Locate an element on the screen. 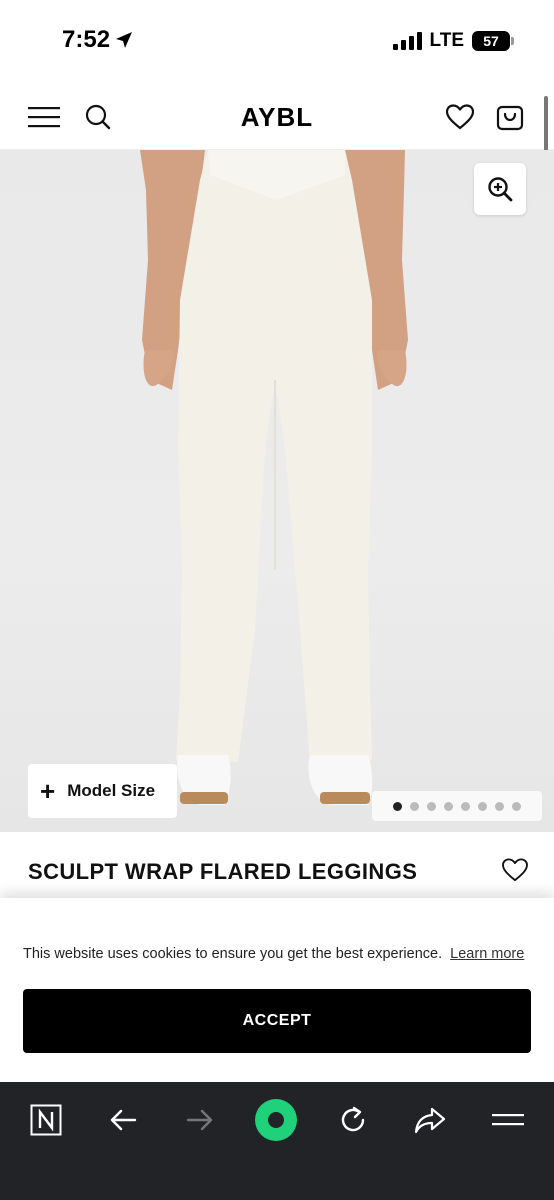  battery-icon: 57 is located at coordinates (493, 41).